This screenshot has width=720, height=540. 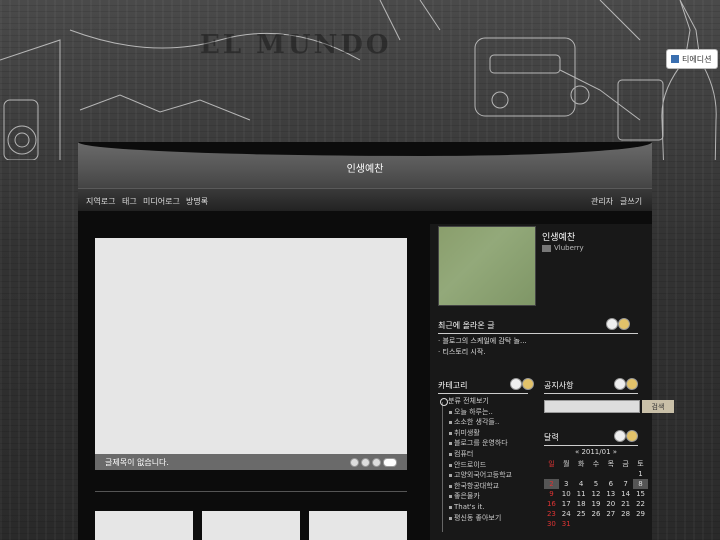 What do you see at coordinates (197, 201) in the screenshot?
I see `menu-guestbook: 방명록` at bounding box center [197, 201].